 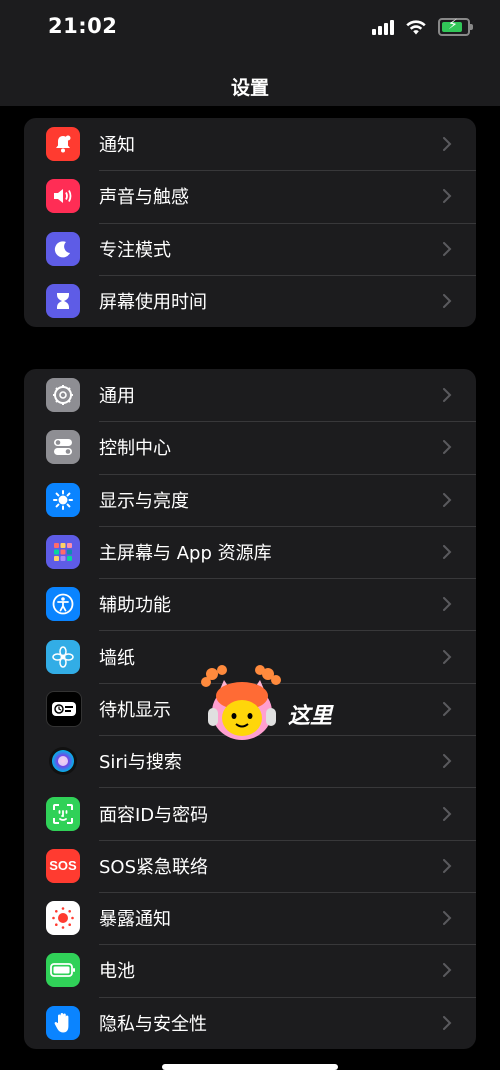 I want to click on bell-icon, so click(x=63, y=144).